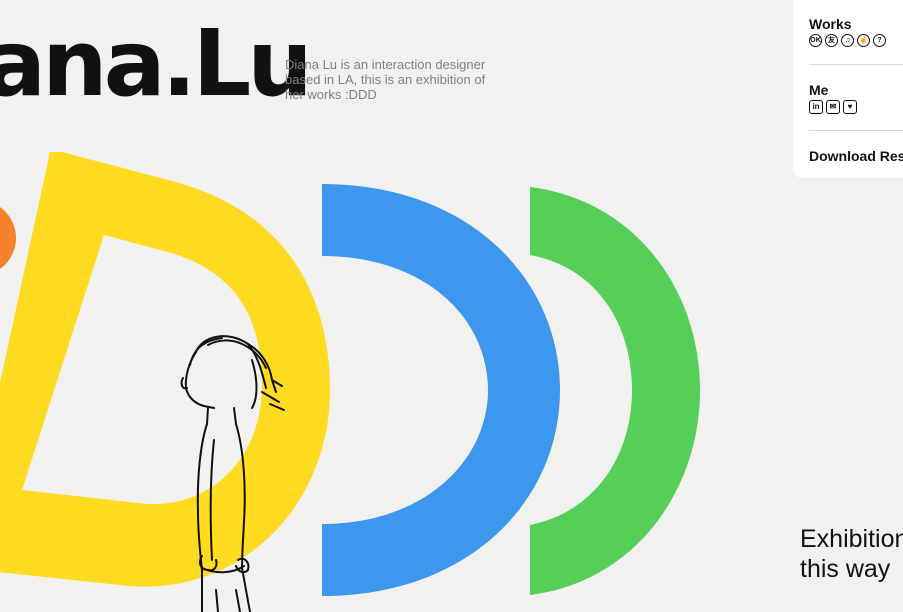 Image resolution: width=903 pixels, height=612 pixels. I want to click on ok-icon: OK, so click(815, 40).